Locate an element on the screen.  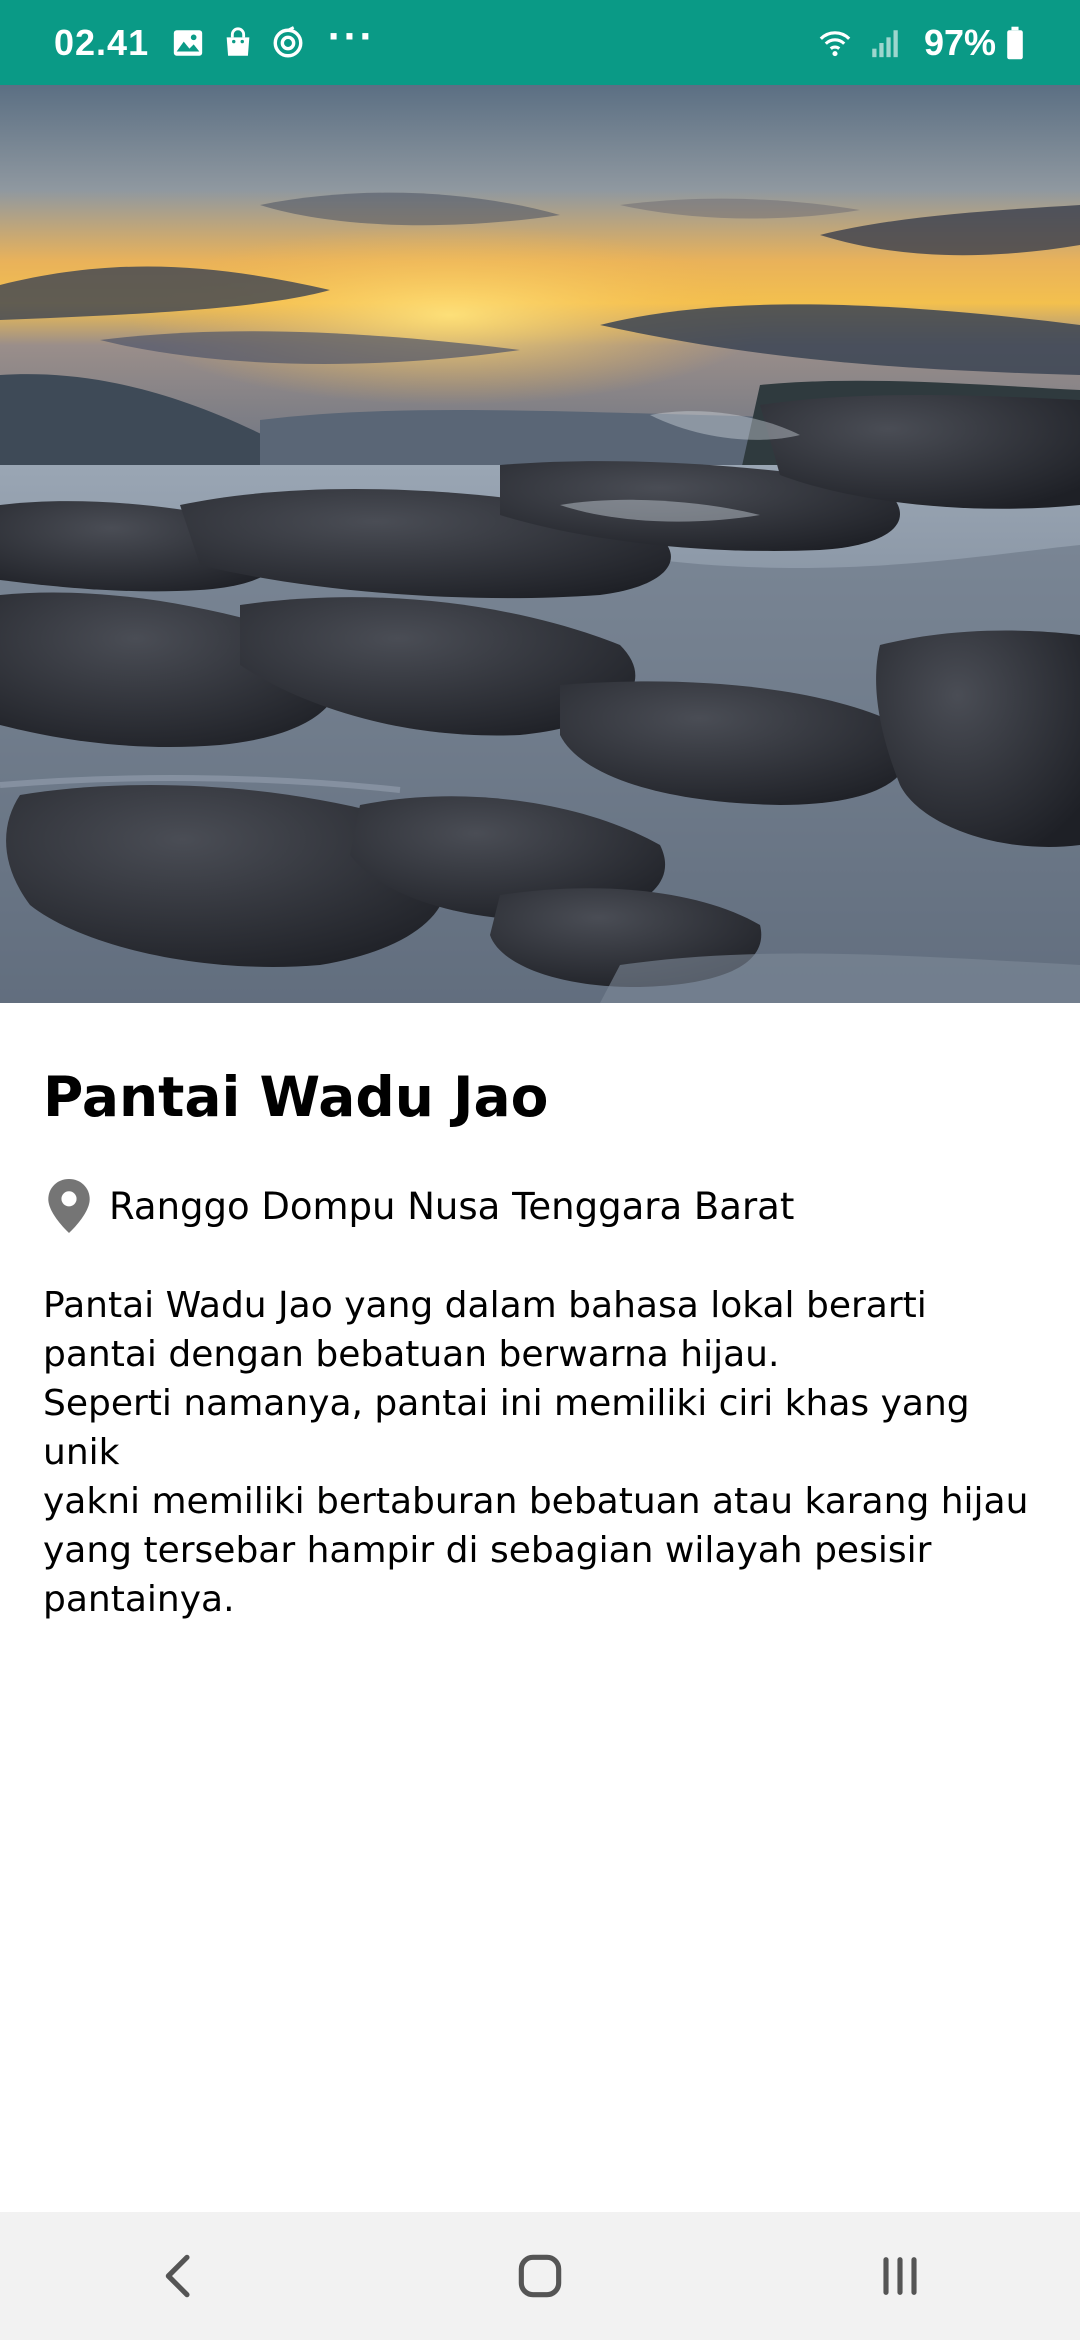
back-icon is located at coordinates (177, 2276).